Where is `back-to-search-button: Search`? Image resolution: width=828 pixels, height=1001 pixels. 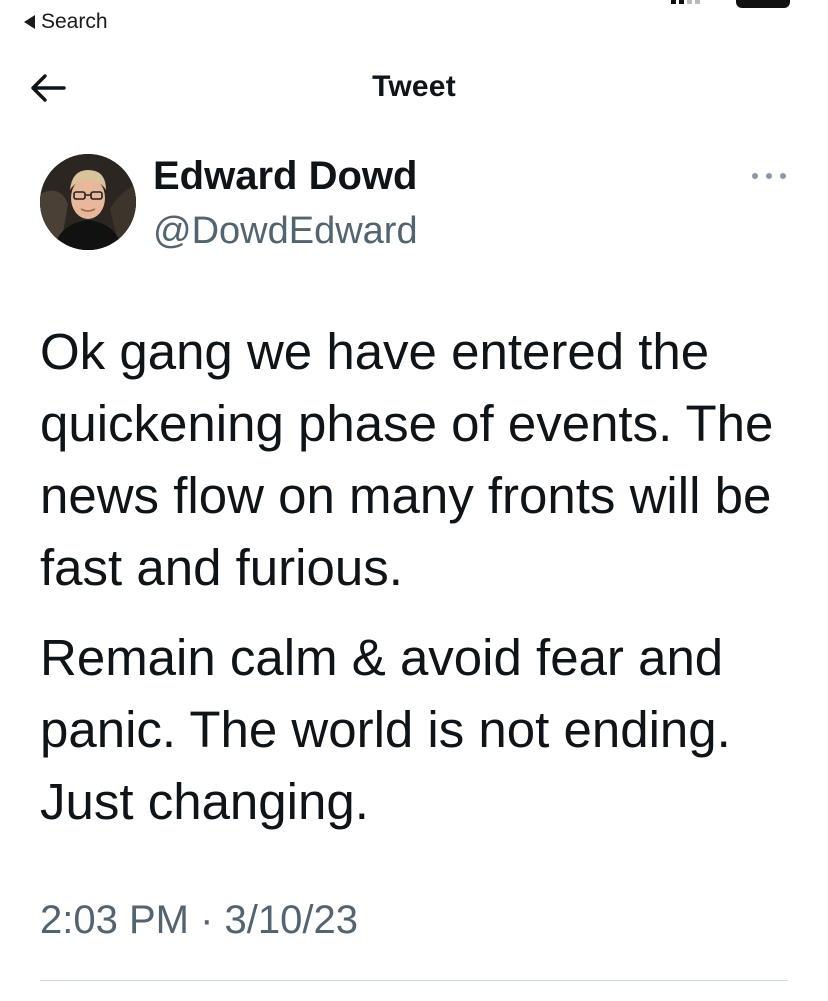 back-to-search-button: Search is located at coordinates (66, 22).